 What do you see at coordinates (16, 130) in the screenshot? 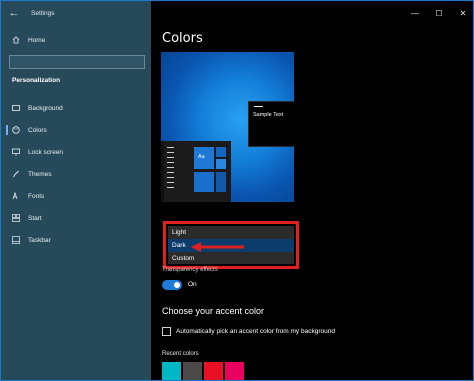
I see `palette-icon` at bounding box center [16, 130].